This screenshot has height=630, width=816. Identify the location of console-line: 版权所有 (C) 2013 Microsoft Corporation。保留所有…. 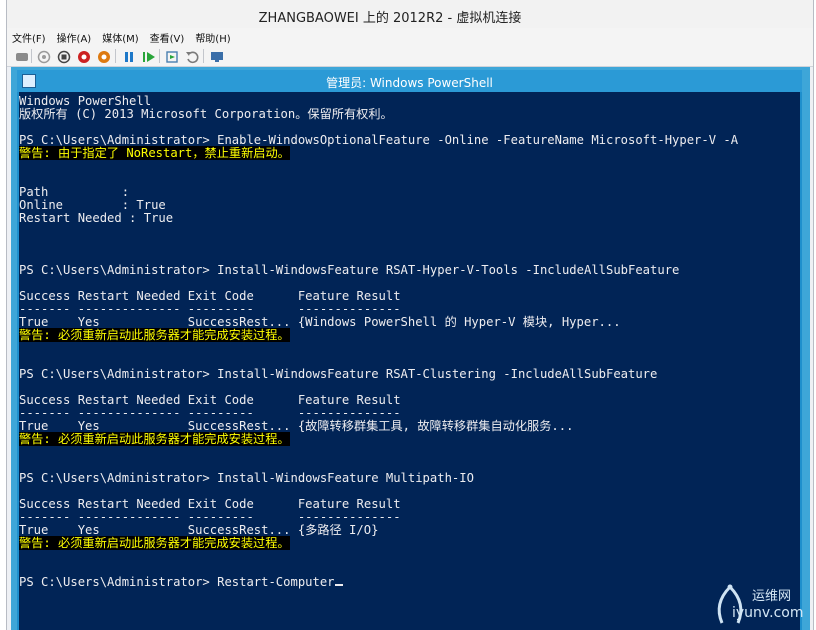
(206, 114).